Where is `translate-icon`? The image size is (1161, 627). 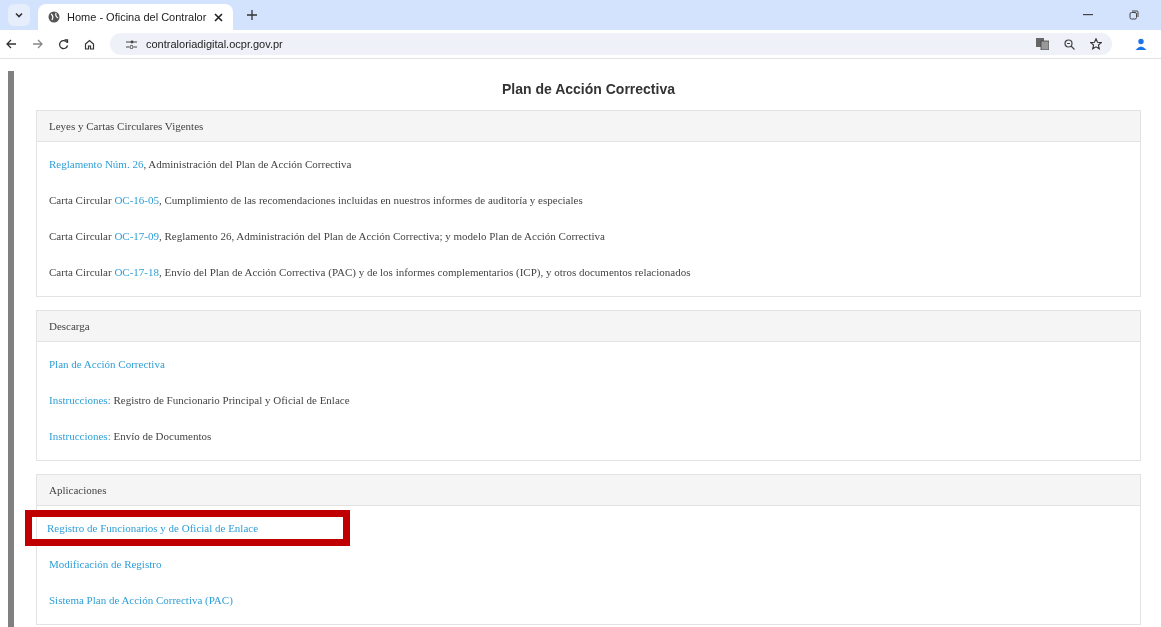
translate-icon is located at coordinates (1042, 44).